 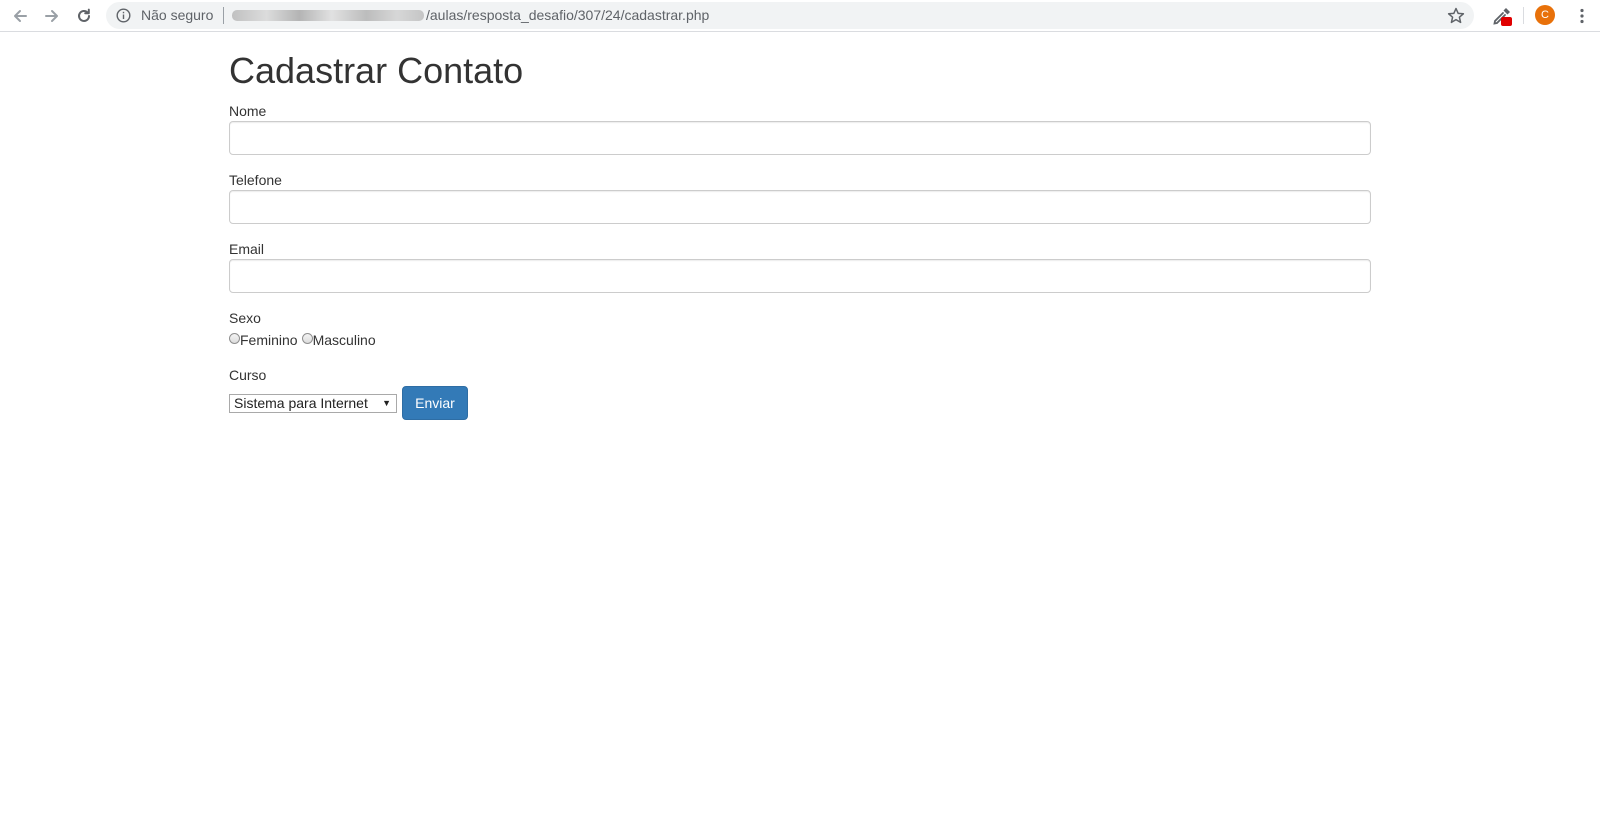 I want to click on email-label: Email, so click(x=247, y=249).